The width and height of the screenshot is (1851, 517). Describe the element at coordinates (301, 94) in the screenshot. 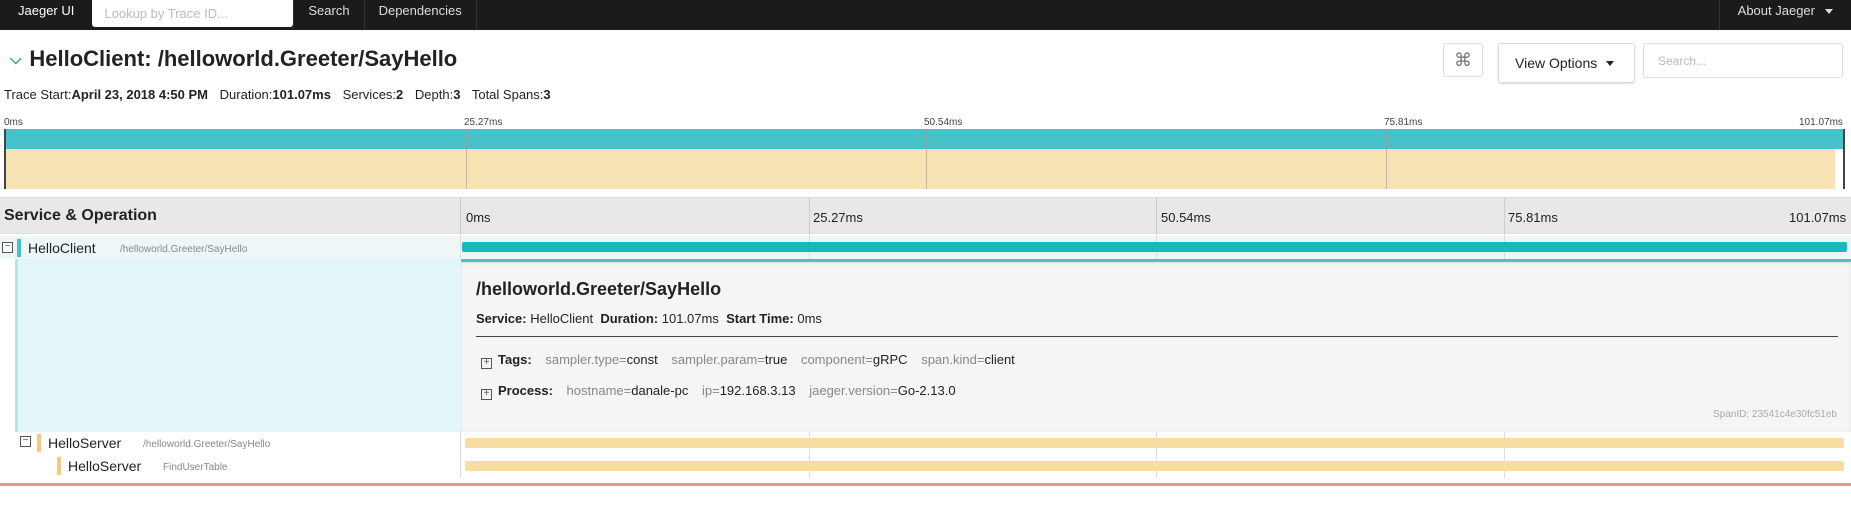

I see `duration-value: 101.07ms` at that location.